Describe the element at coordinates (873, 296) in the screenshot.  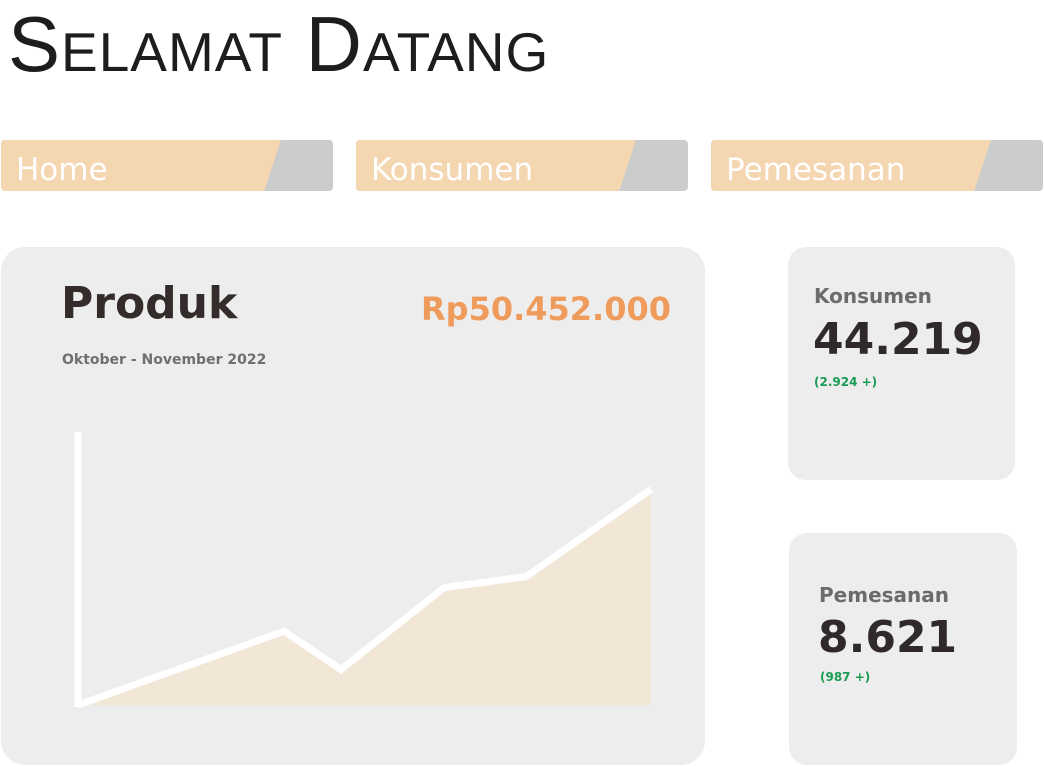
I see `konsumen-stat-label: Konsumen` at that location.